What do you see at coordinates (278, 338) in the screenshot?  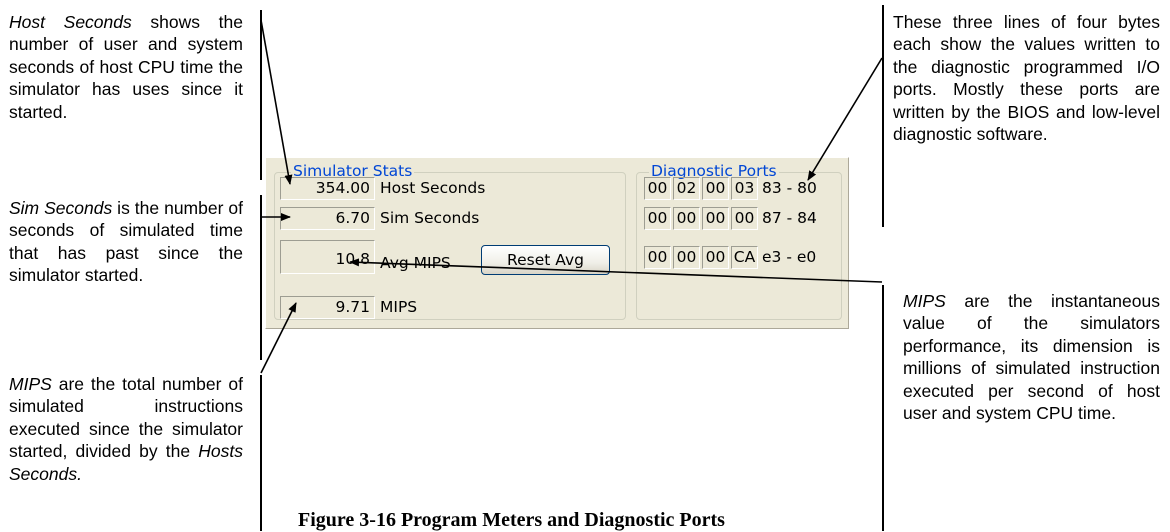 I see `mips-arrow` at bounding box center [278, 338].